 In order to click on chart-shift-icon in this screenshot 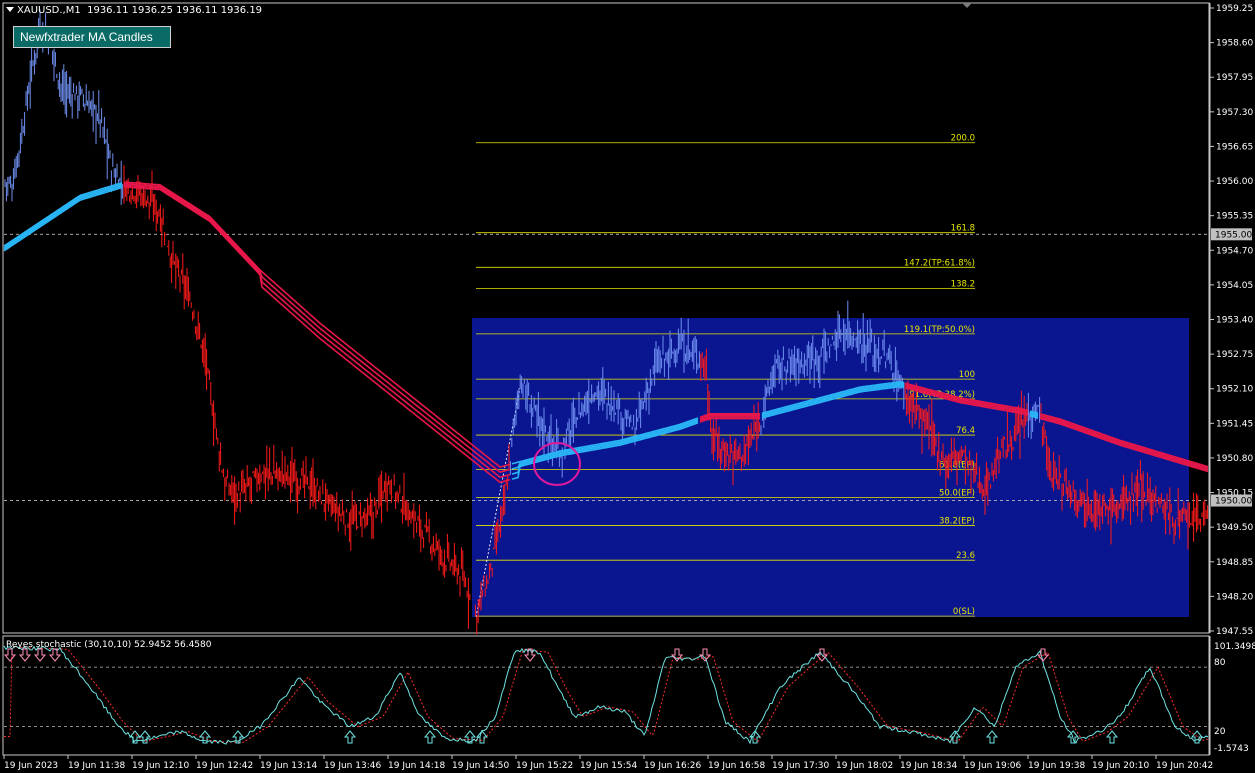, I will do `click(967, 5)`.